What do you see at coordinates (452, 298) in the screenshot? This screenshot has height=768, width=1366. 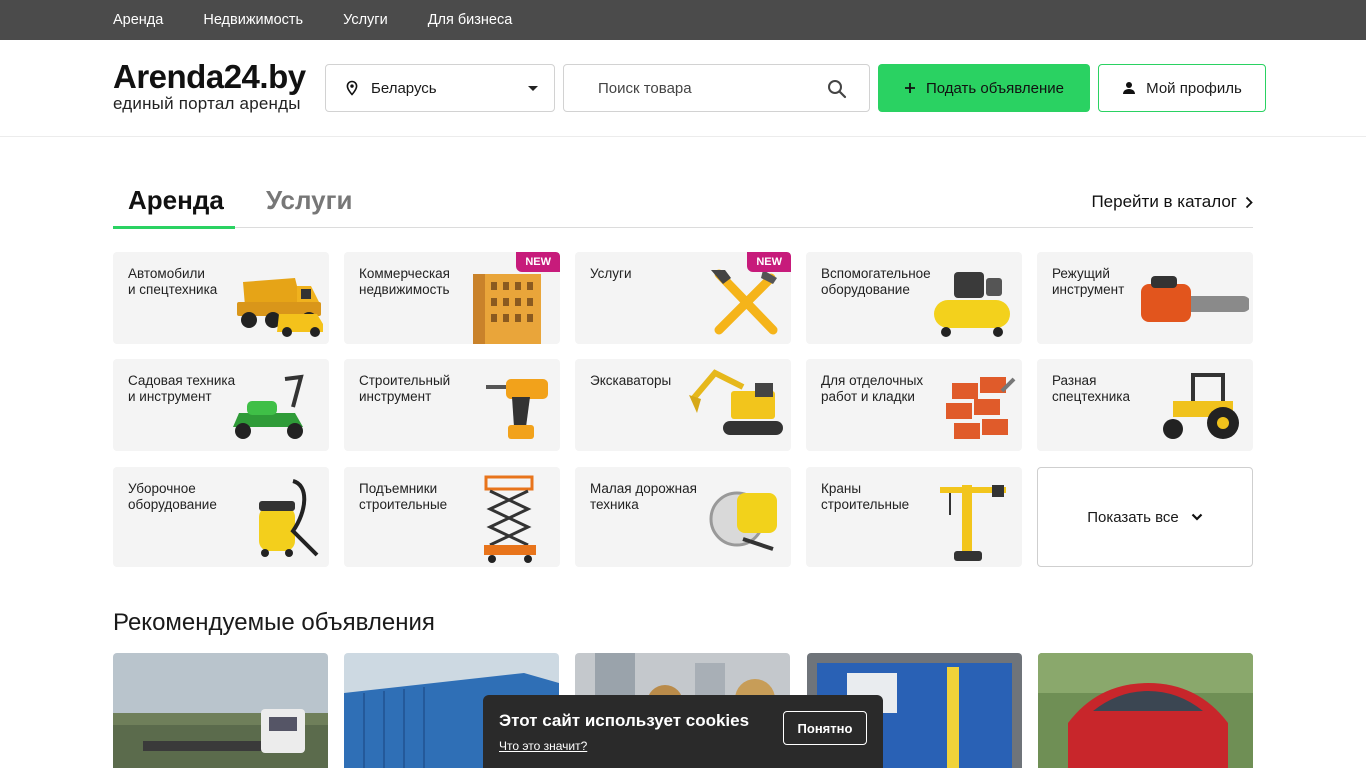 I see `category-commercial-realty: Коммерческая недвижимость NEW` at bounding box center [452, 298].